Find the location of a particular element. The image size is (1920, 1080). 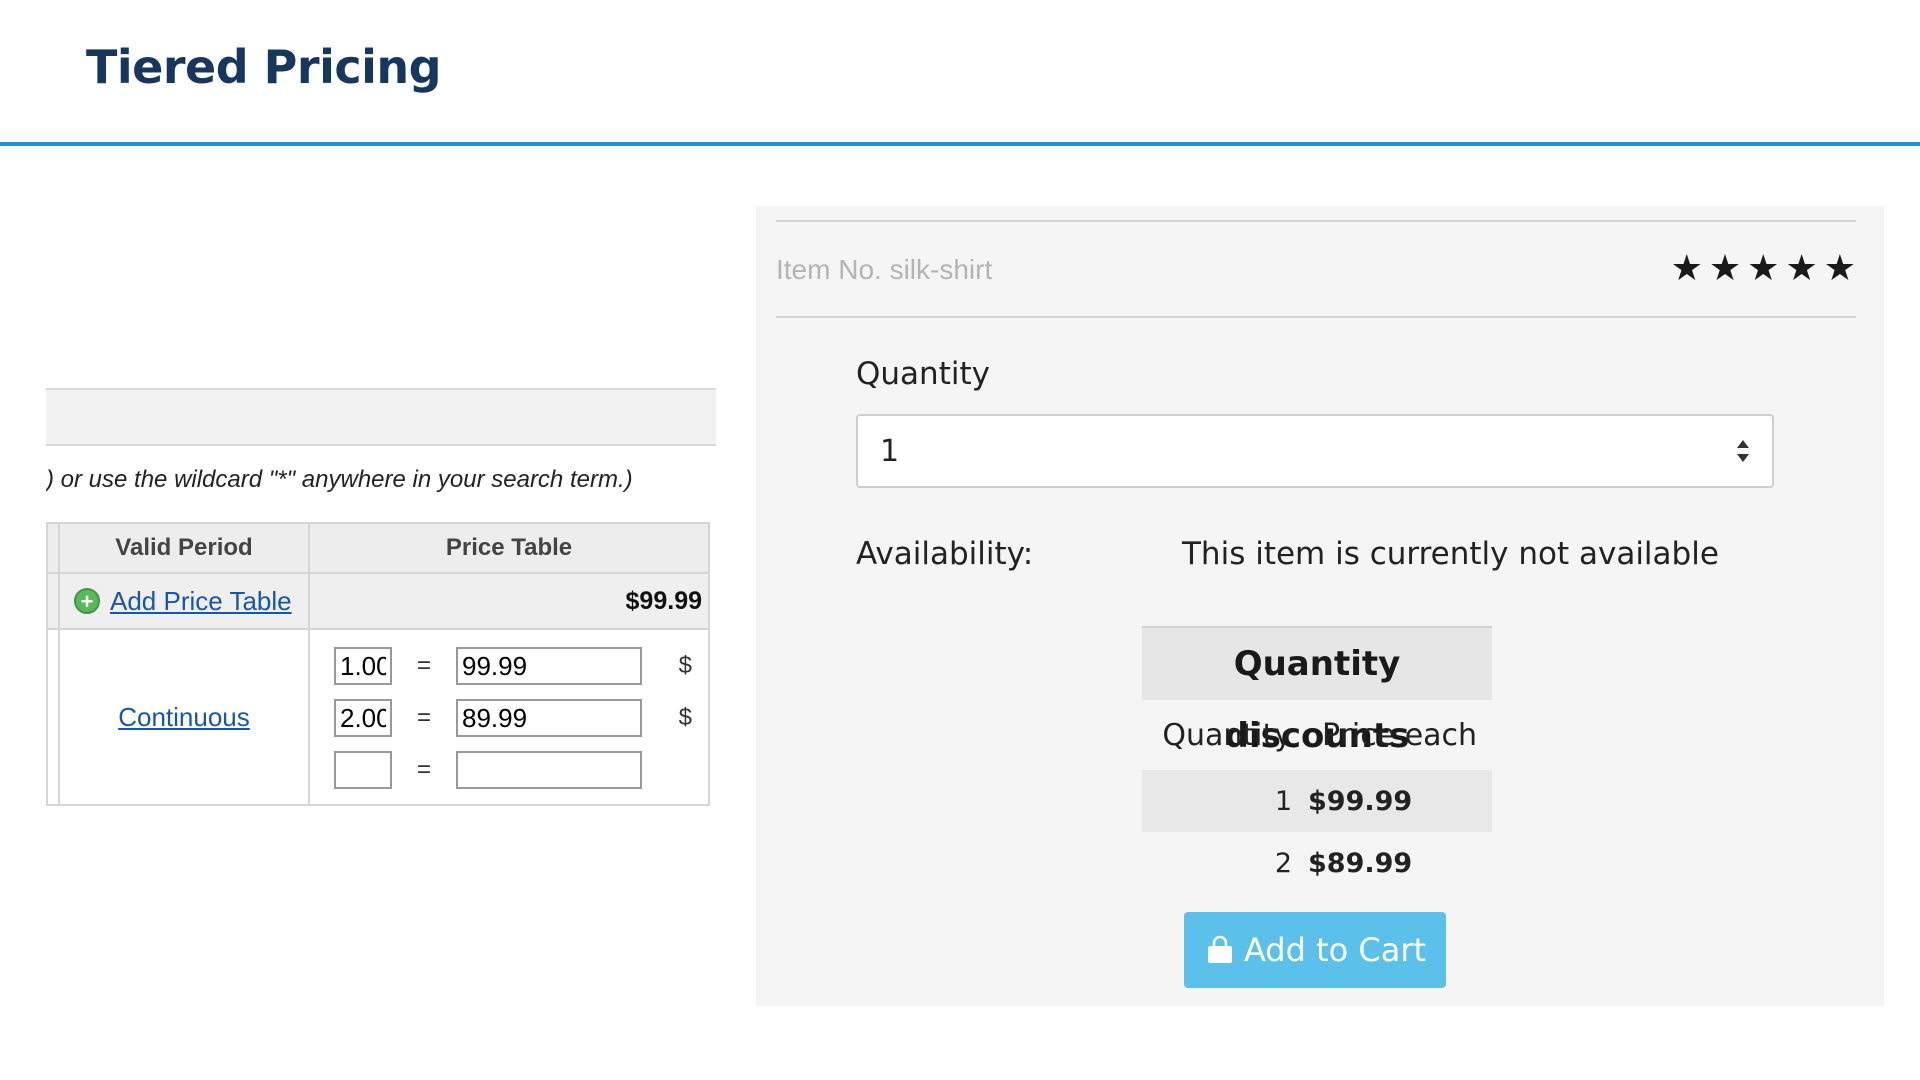

valid-period-link: Continuous is located at coordinates (184, 717).